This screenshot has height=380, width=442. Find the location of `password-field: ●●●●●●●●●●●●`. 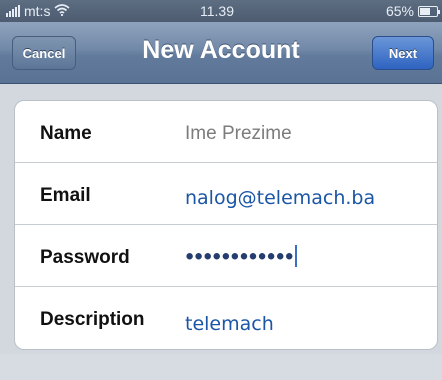

password-field: ●●●●●●●●●●●● is located at coordinates (241, 256).